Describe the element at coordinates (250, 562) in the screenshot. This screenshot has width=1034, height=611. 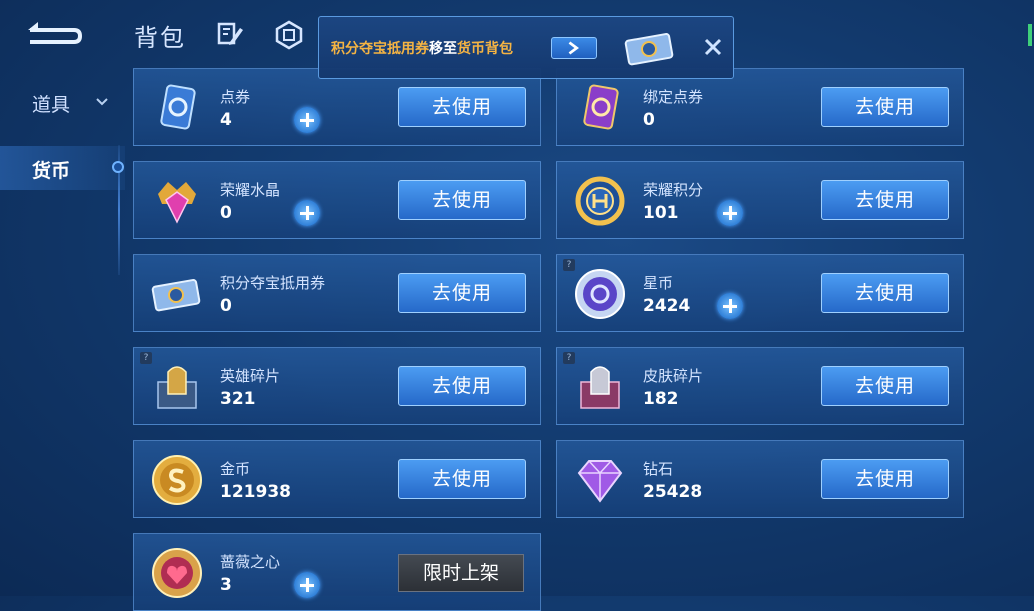
I see `currency-name: 蔷薇之心` at that location.